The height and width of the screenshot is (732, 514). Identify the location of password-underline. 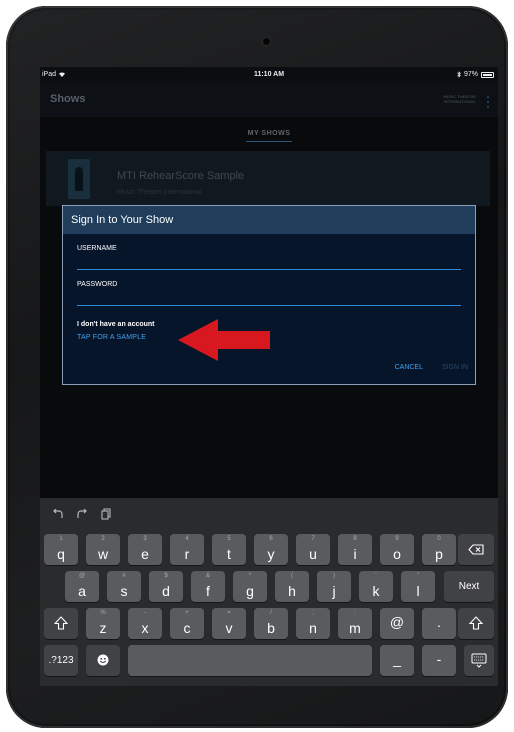
(269, 305).